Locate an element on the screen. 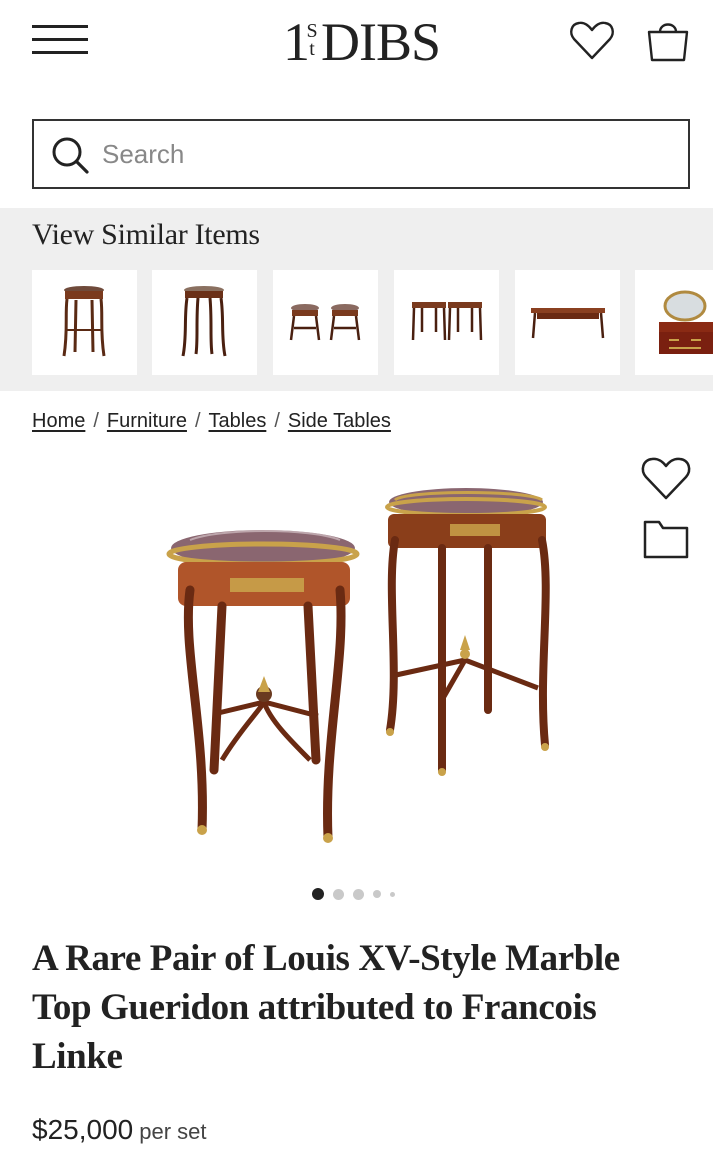  logo-name: DIBS is located at coordinates (381, 42).